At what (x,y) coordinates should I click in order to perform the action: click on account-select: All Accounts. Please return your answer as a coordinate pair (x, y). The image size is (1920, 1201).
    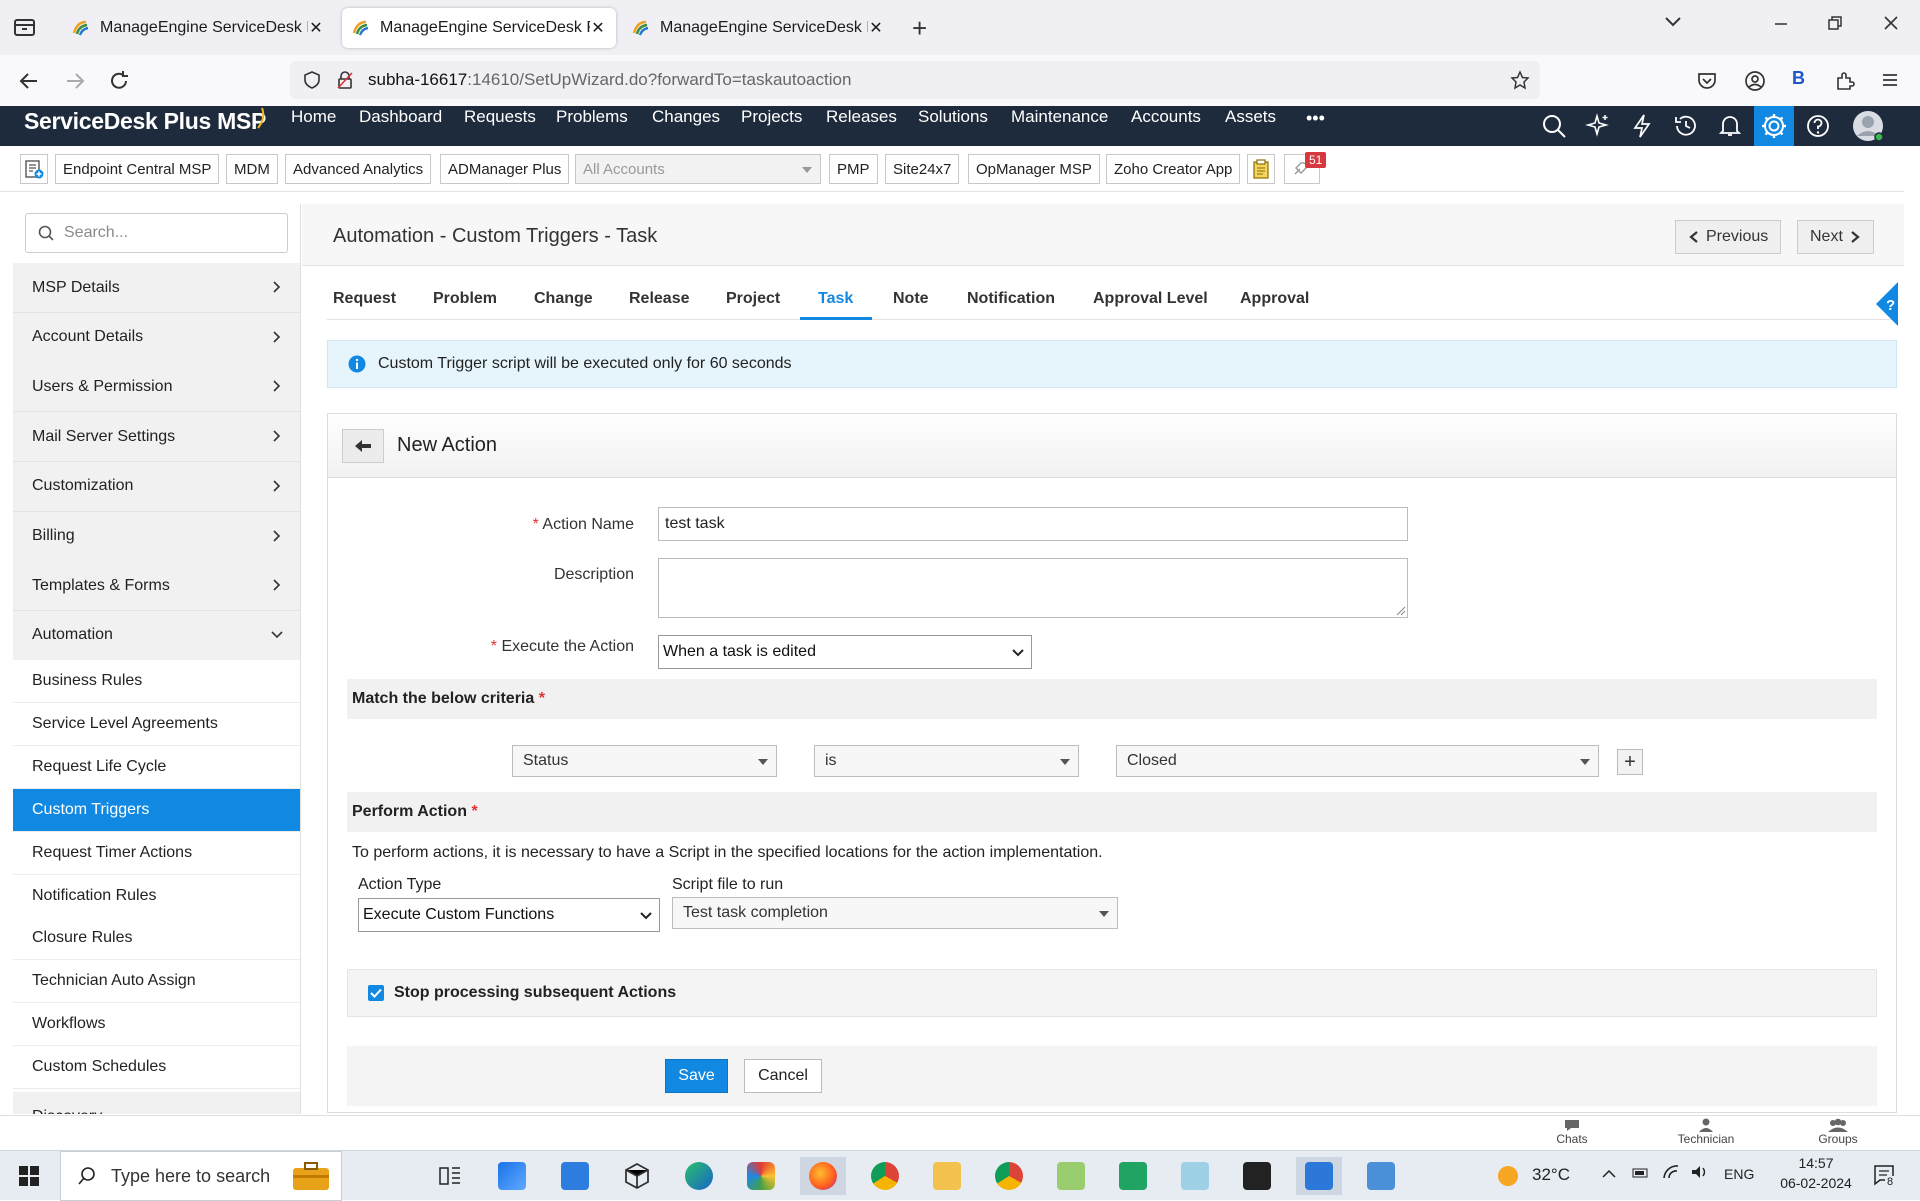
    Looking at the image, I should click on (698, 169).